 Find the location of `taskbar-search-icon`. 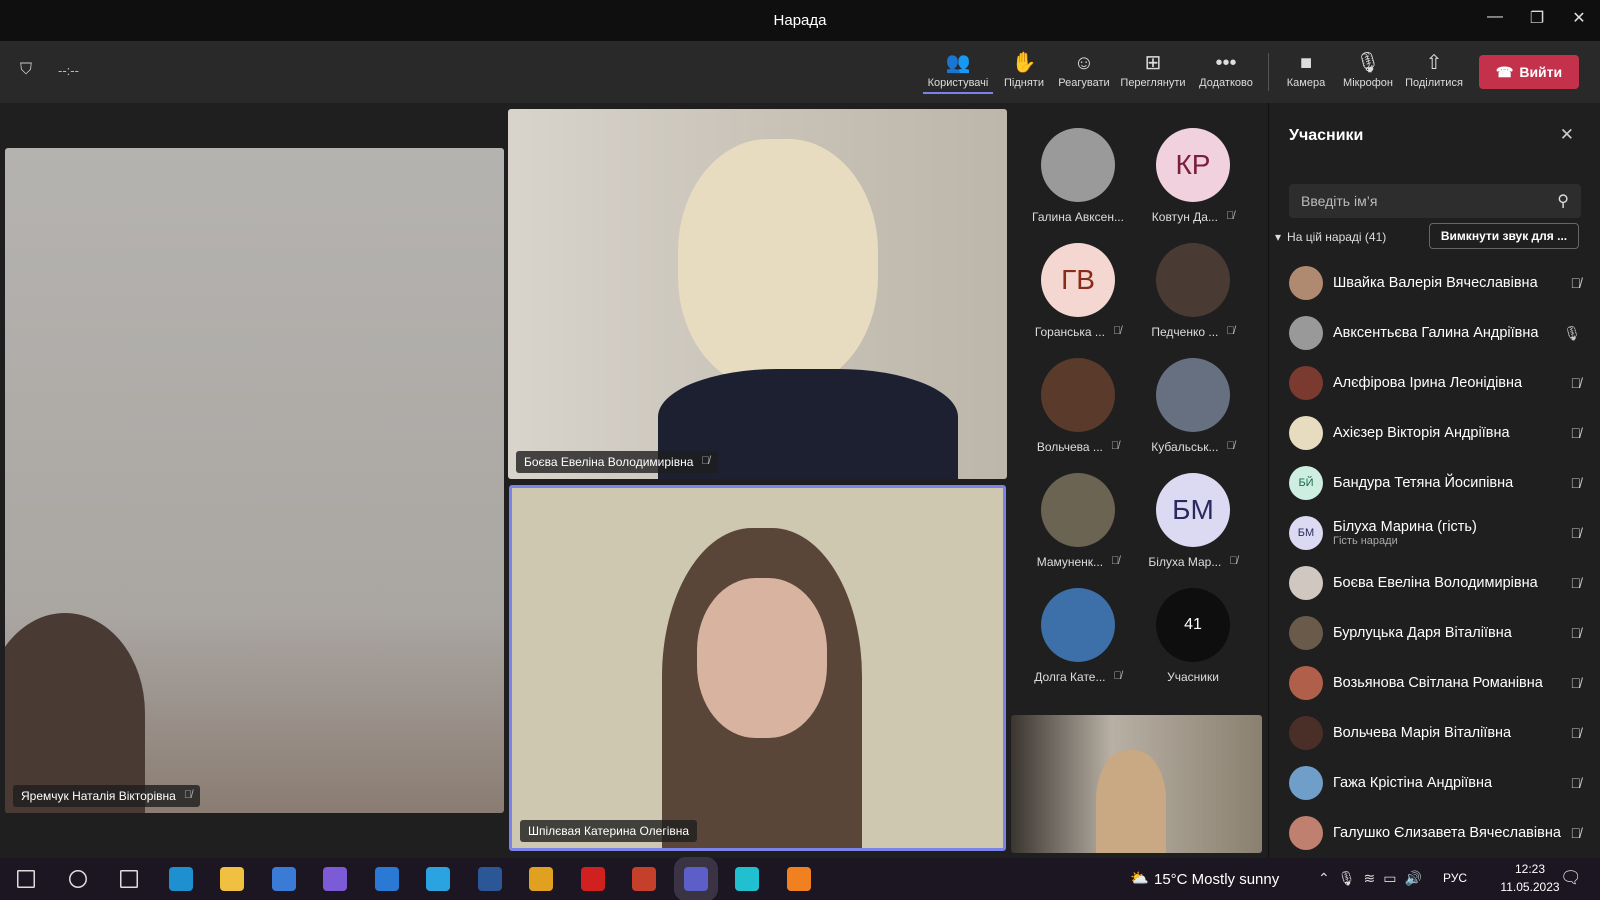

taskbar-search-icon is located at coordinates (77, 879).